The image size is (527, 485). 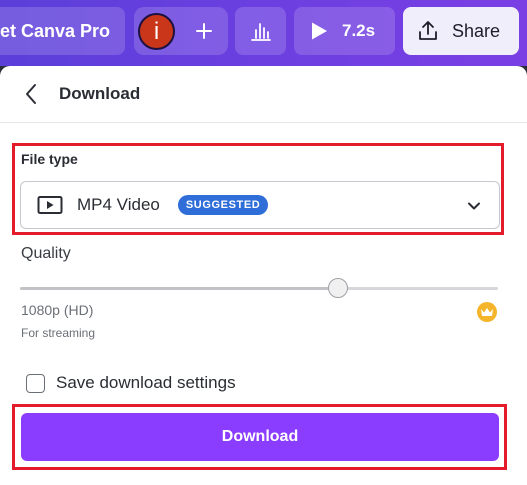 I want to click on present-play-button: 7.2s, so click(x=344, y=31).